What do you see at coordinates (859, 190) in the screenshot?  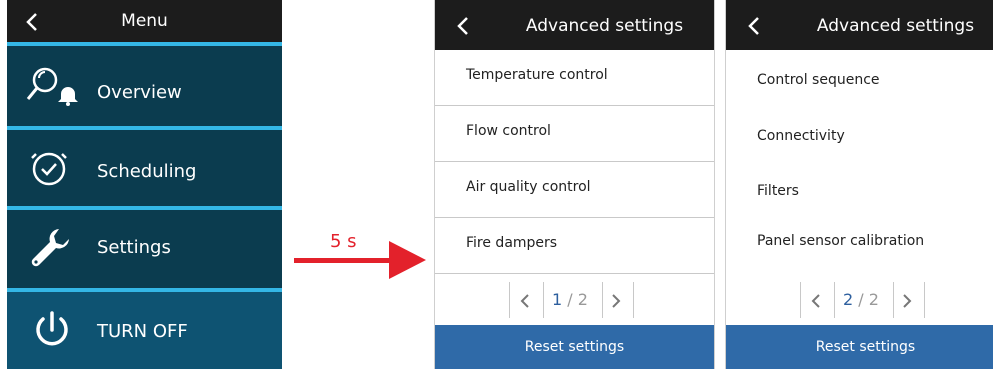 I see `list-item: Filters` at bounding box center [859, 190].